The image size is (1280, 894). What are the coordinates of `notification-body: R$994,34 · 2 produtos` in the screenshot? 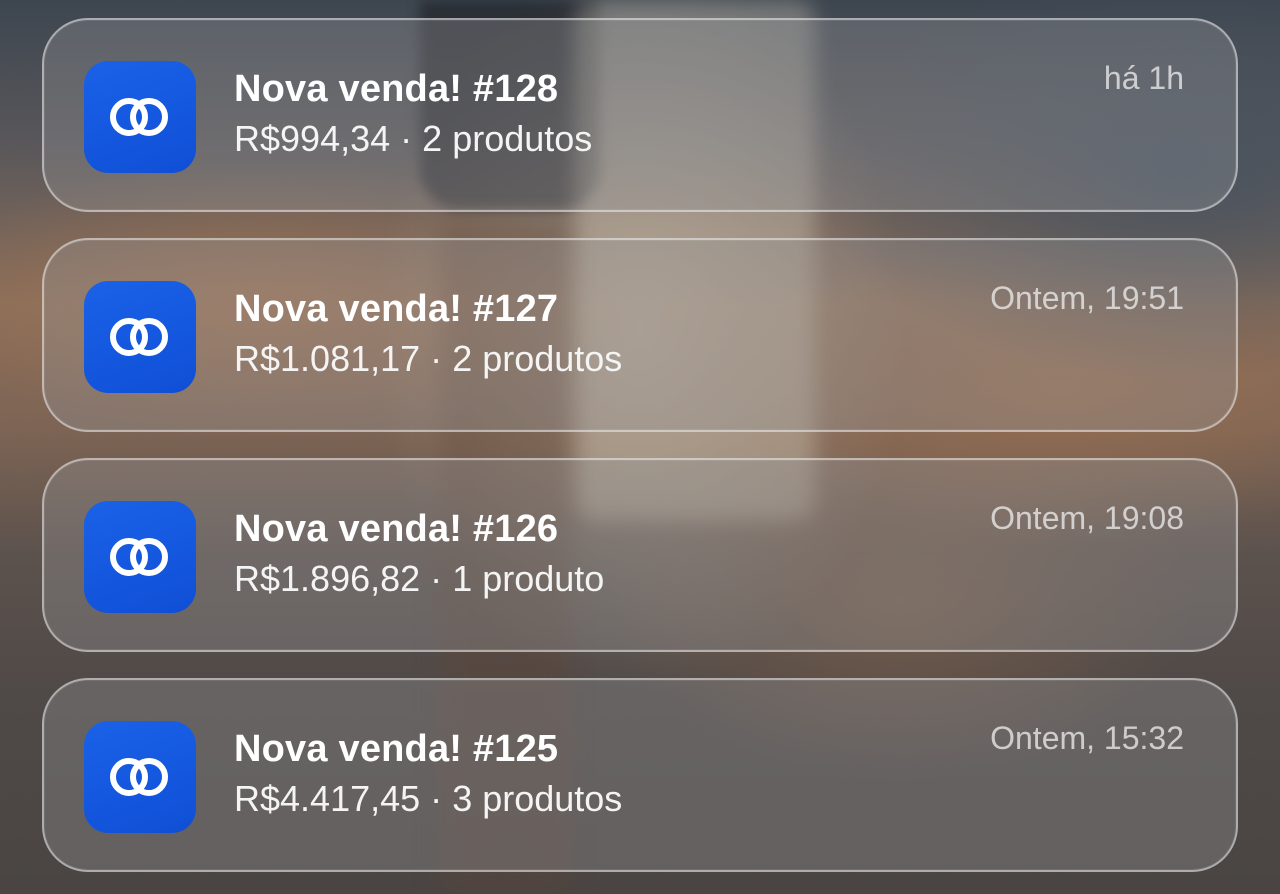 It's located at (413, 139).